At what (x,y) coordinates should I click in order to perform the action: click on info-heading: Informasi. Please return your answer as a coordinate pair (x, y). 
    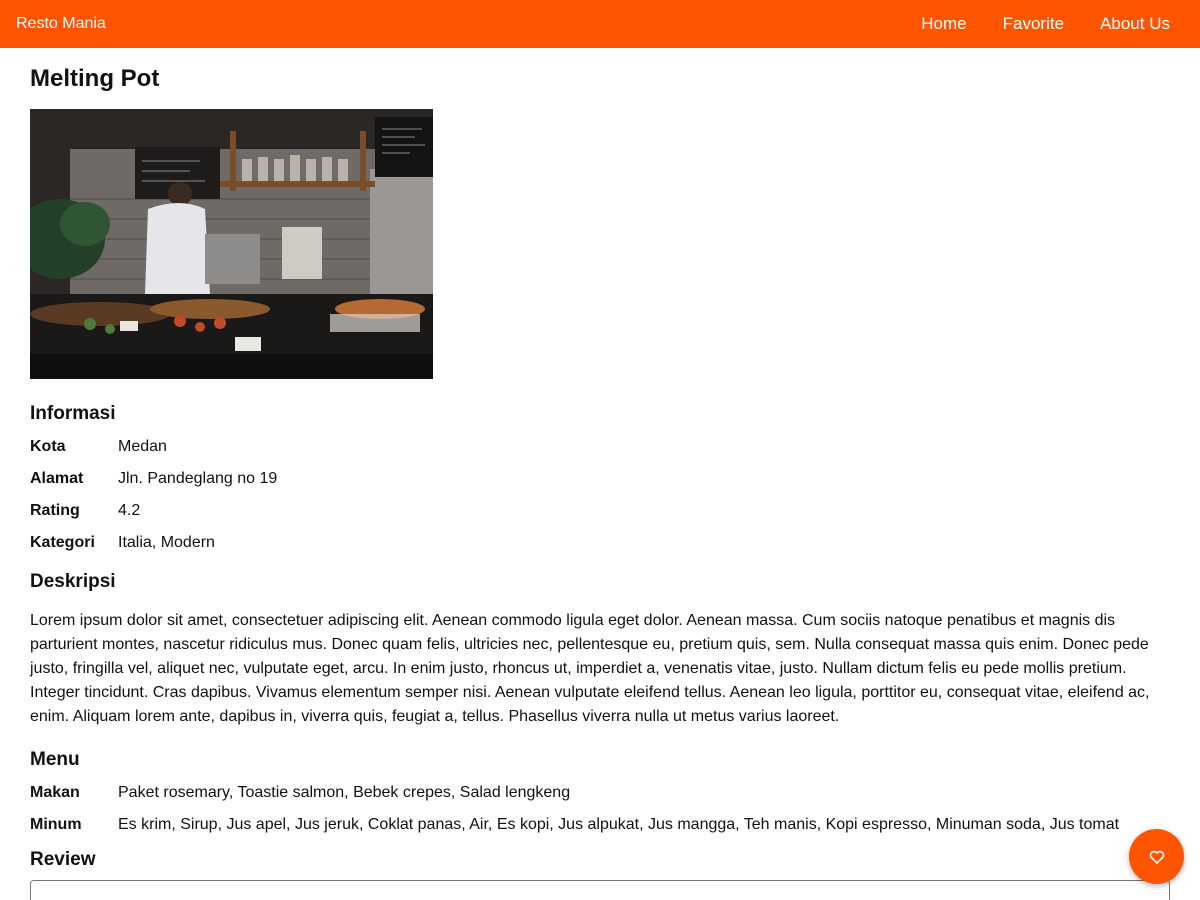
    Looking at the image, I should click on (73, 413).